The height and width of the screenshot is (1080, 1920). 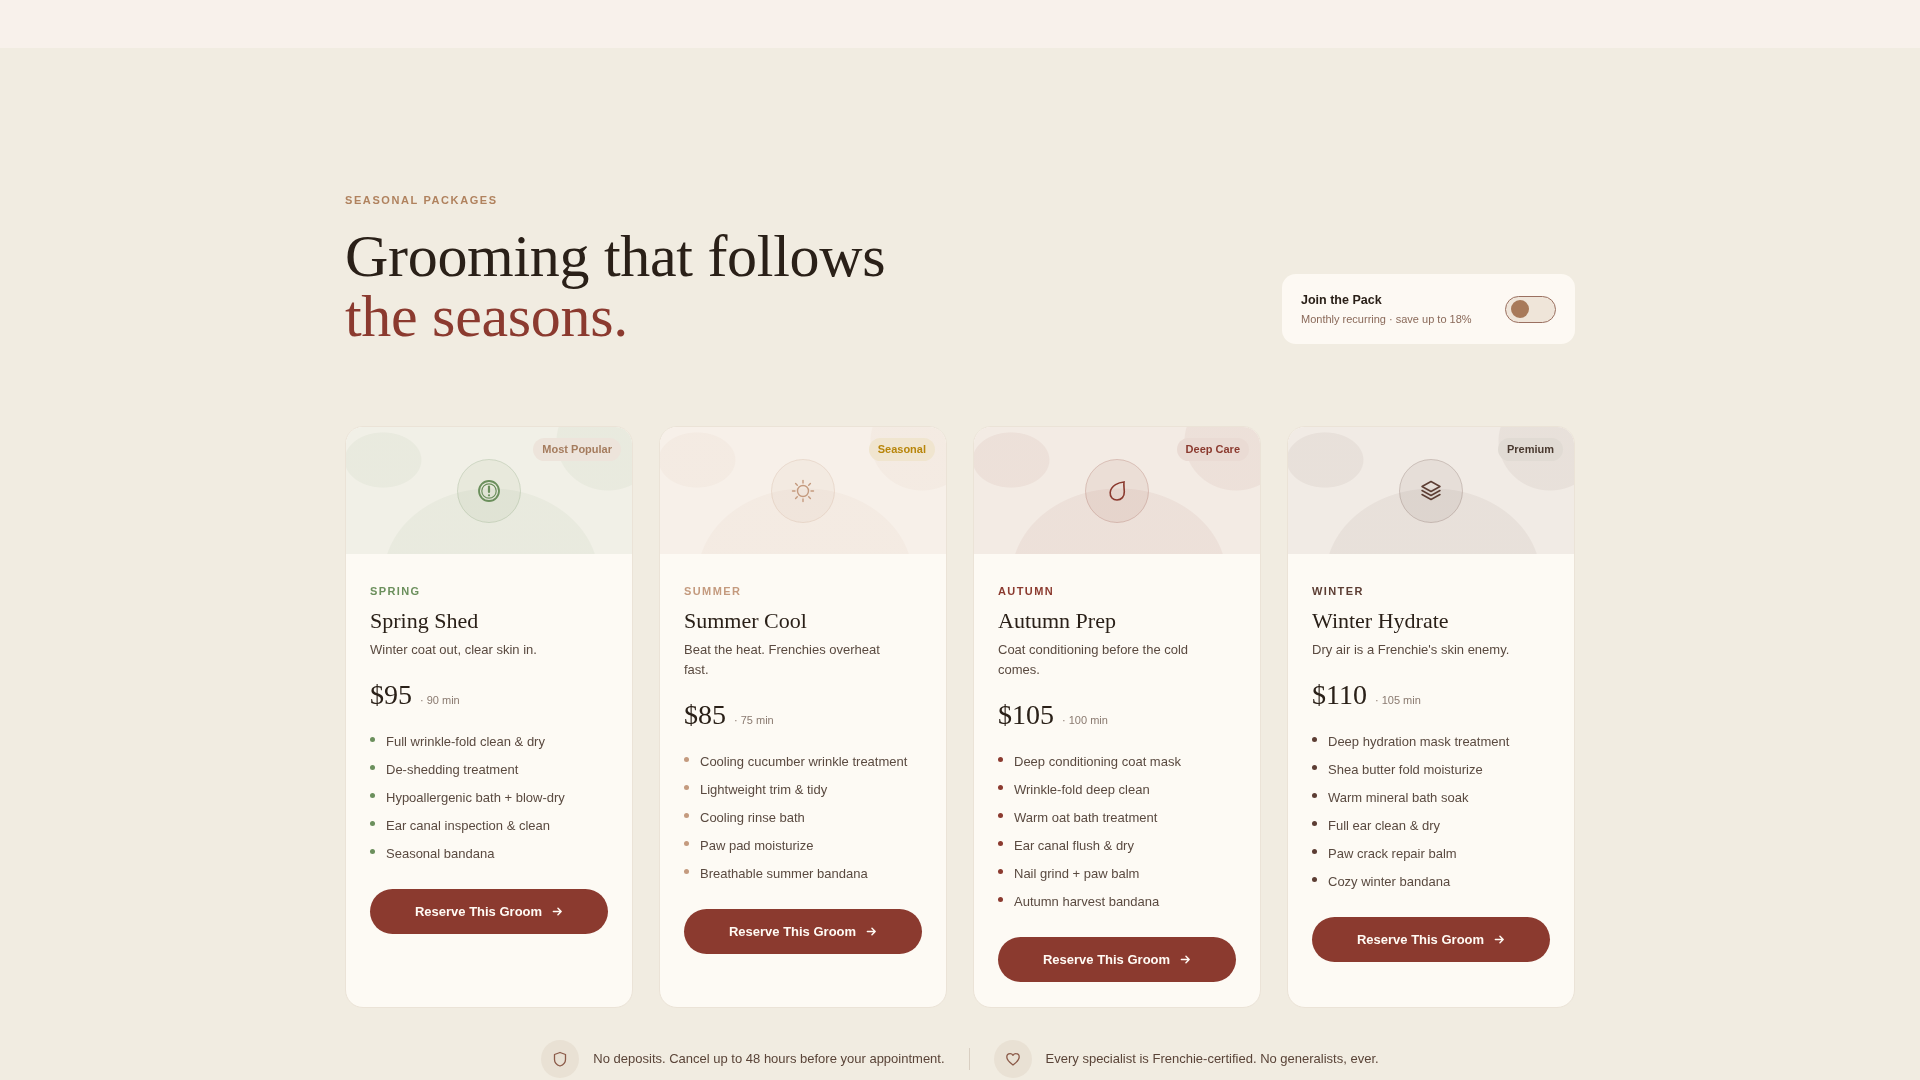 I want to click on package-price: $110, so click(x=1339, y=695).